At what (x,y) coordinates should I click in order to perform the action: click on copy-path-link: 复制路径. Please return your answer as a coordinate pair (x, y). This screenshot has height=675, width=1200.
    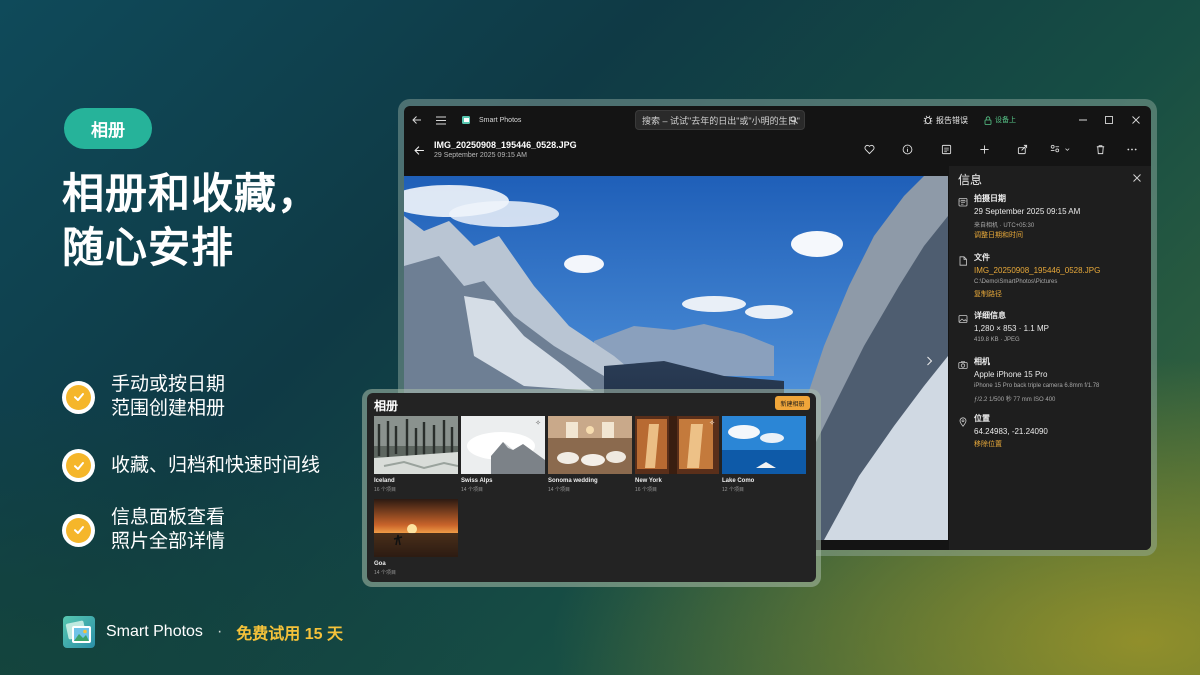
    Looking at the image, I should click on (988, 294).